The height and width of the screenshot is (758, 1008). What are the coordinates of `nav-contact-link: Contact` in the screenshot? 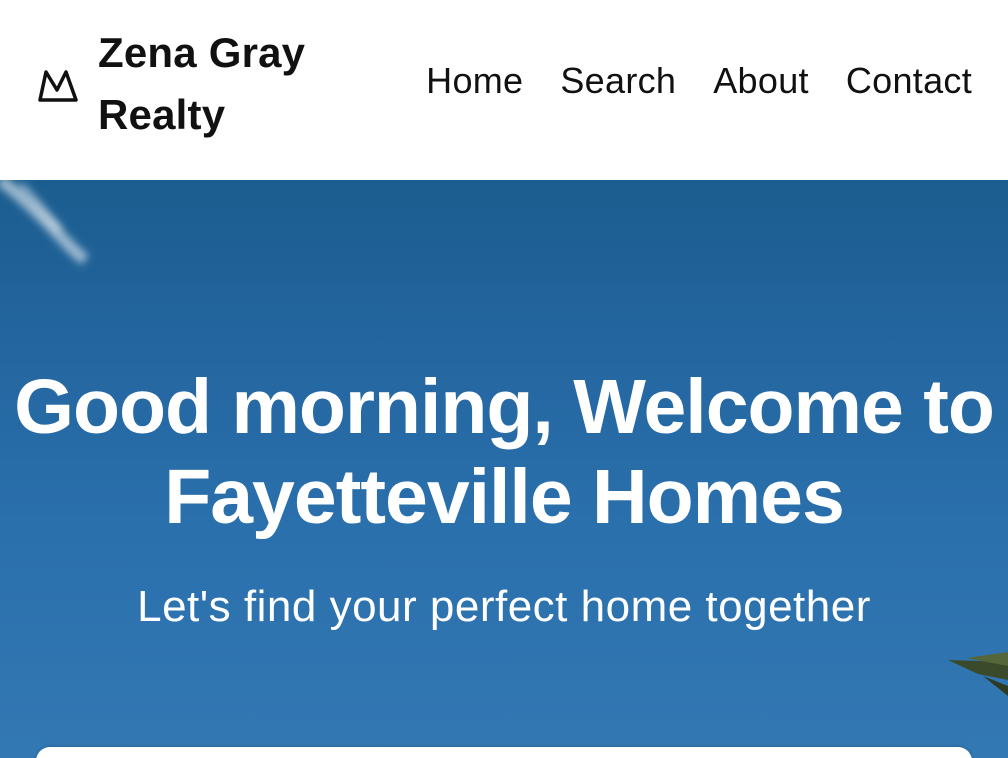 It's located at (909, 81).